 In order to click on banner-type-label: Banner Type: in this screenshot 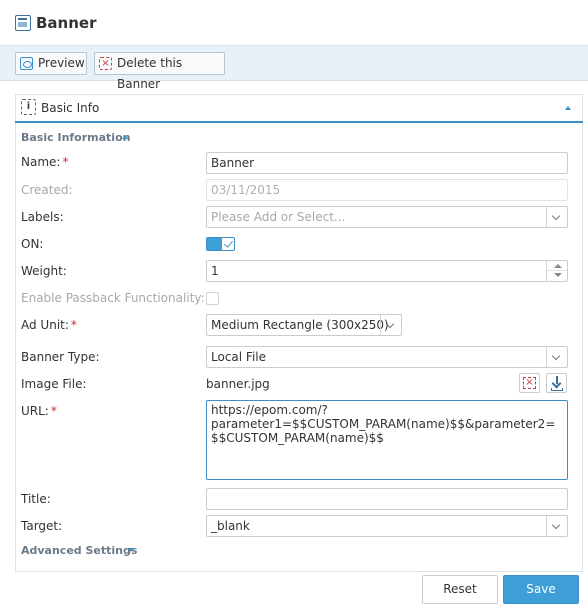, I will do `click(60, 357)`.